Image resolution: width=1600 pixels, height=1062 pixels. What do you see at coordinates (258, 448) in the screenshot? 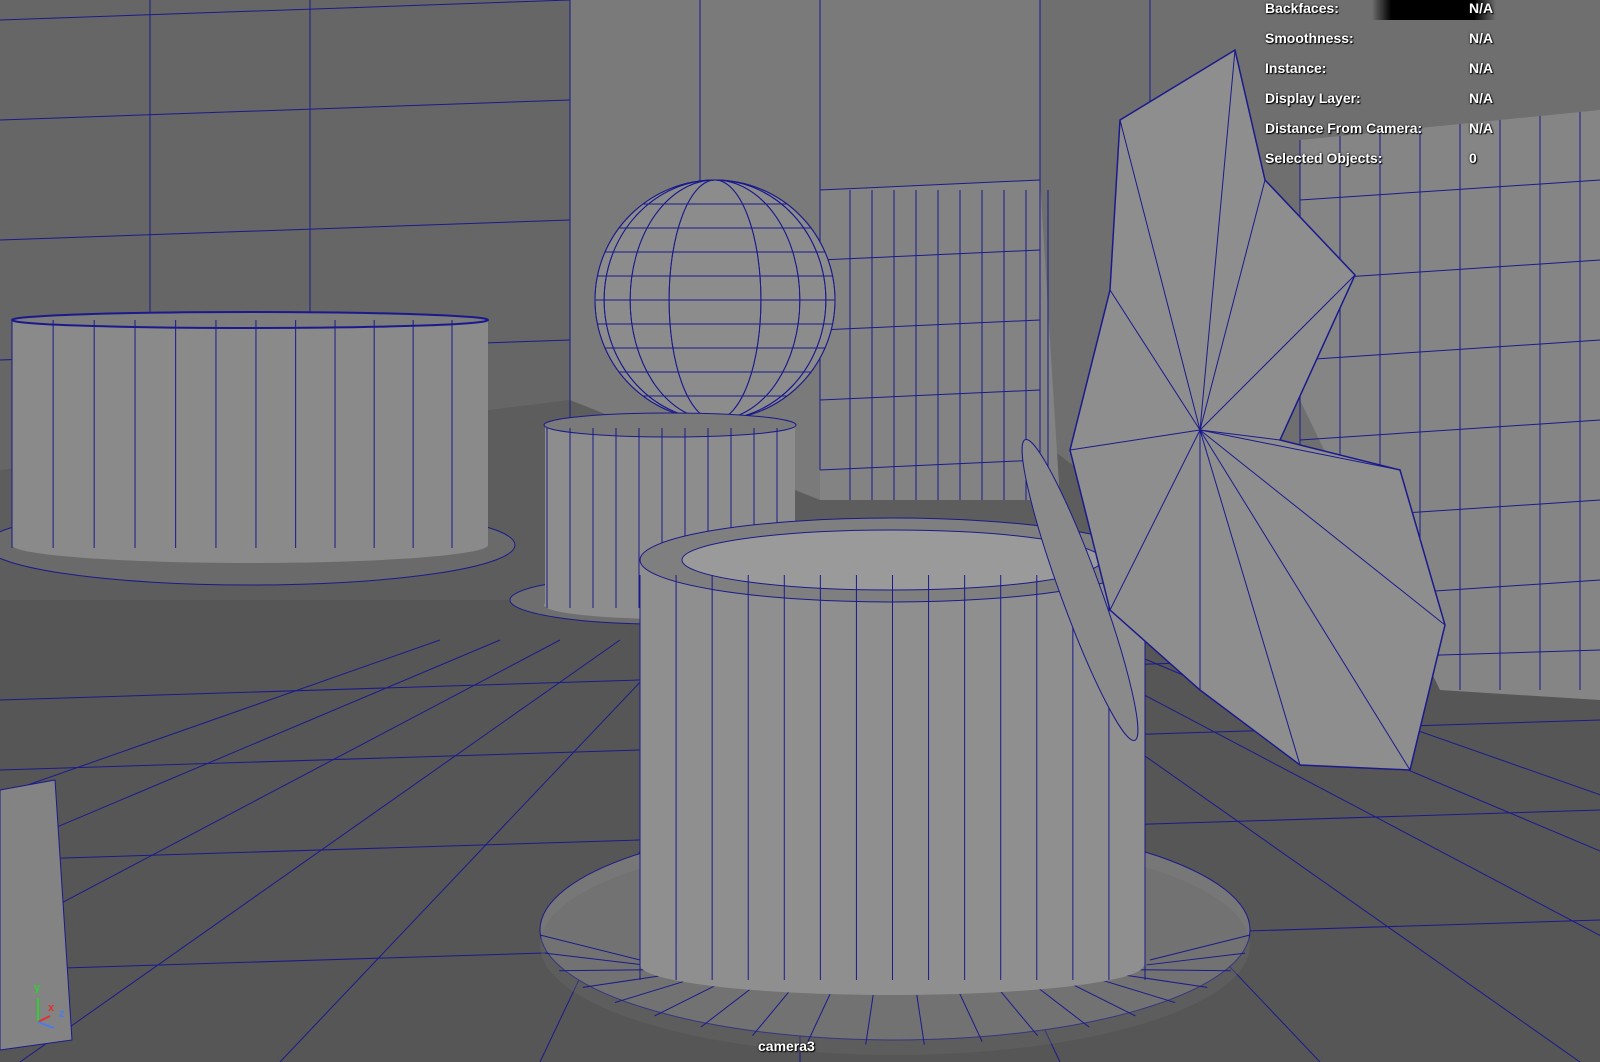
I see `left-cylinder` at bounding box center [258, 448].